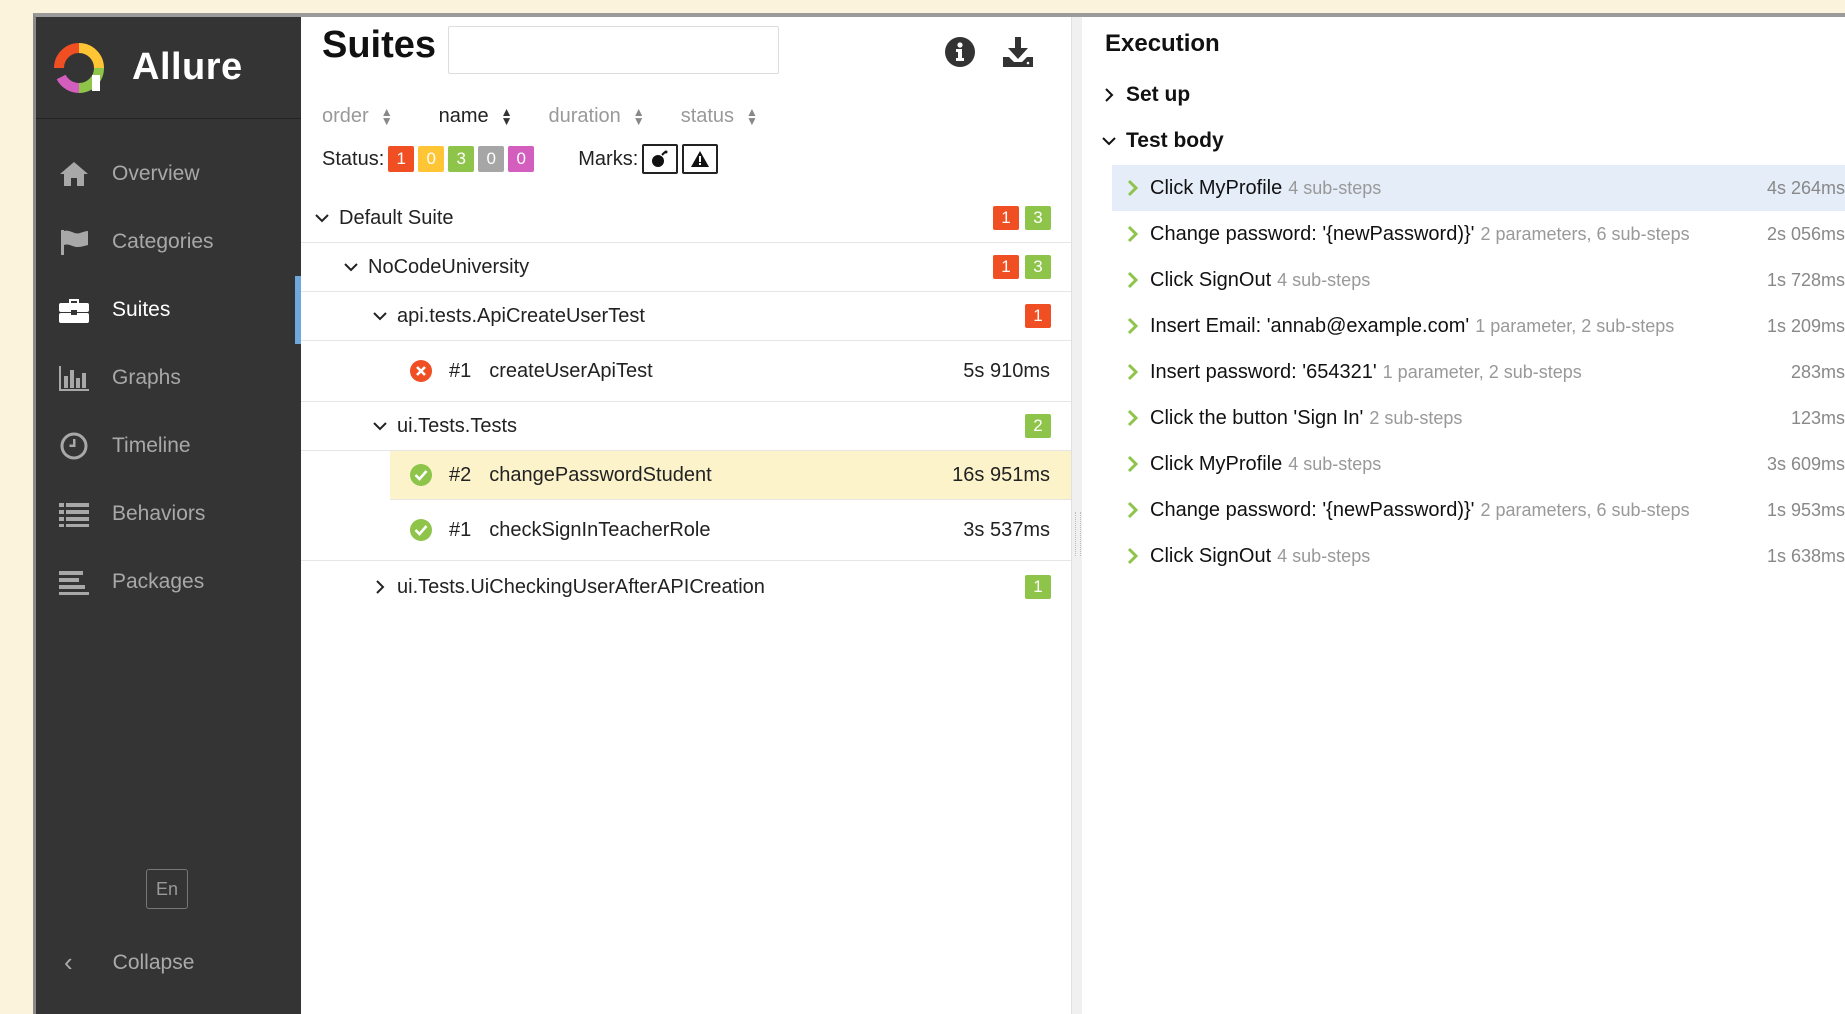  What do you see at coordinates (449, 266) in the screenshot?
I see `group-label: NoCodeUniversity` at bounding box center [449, 266].